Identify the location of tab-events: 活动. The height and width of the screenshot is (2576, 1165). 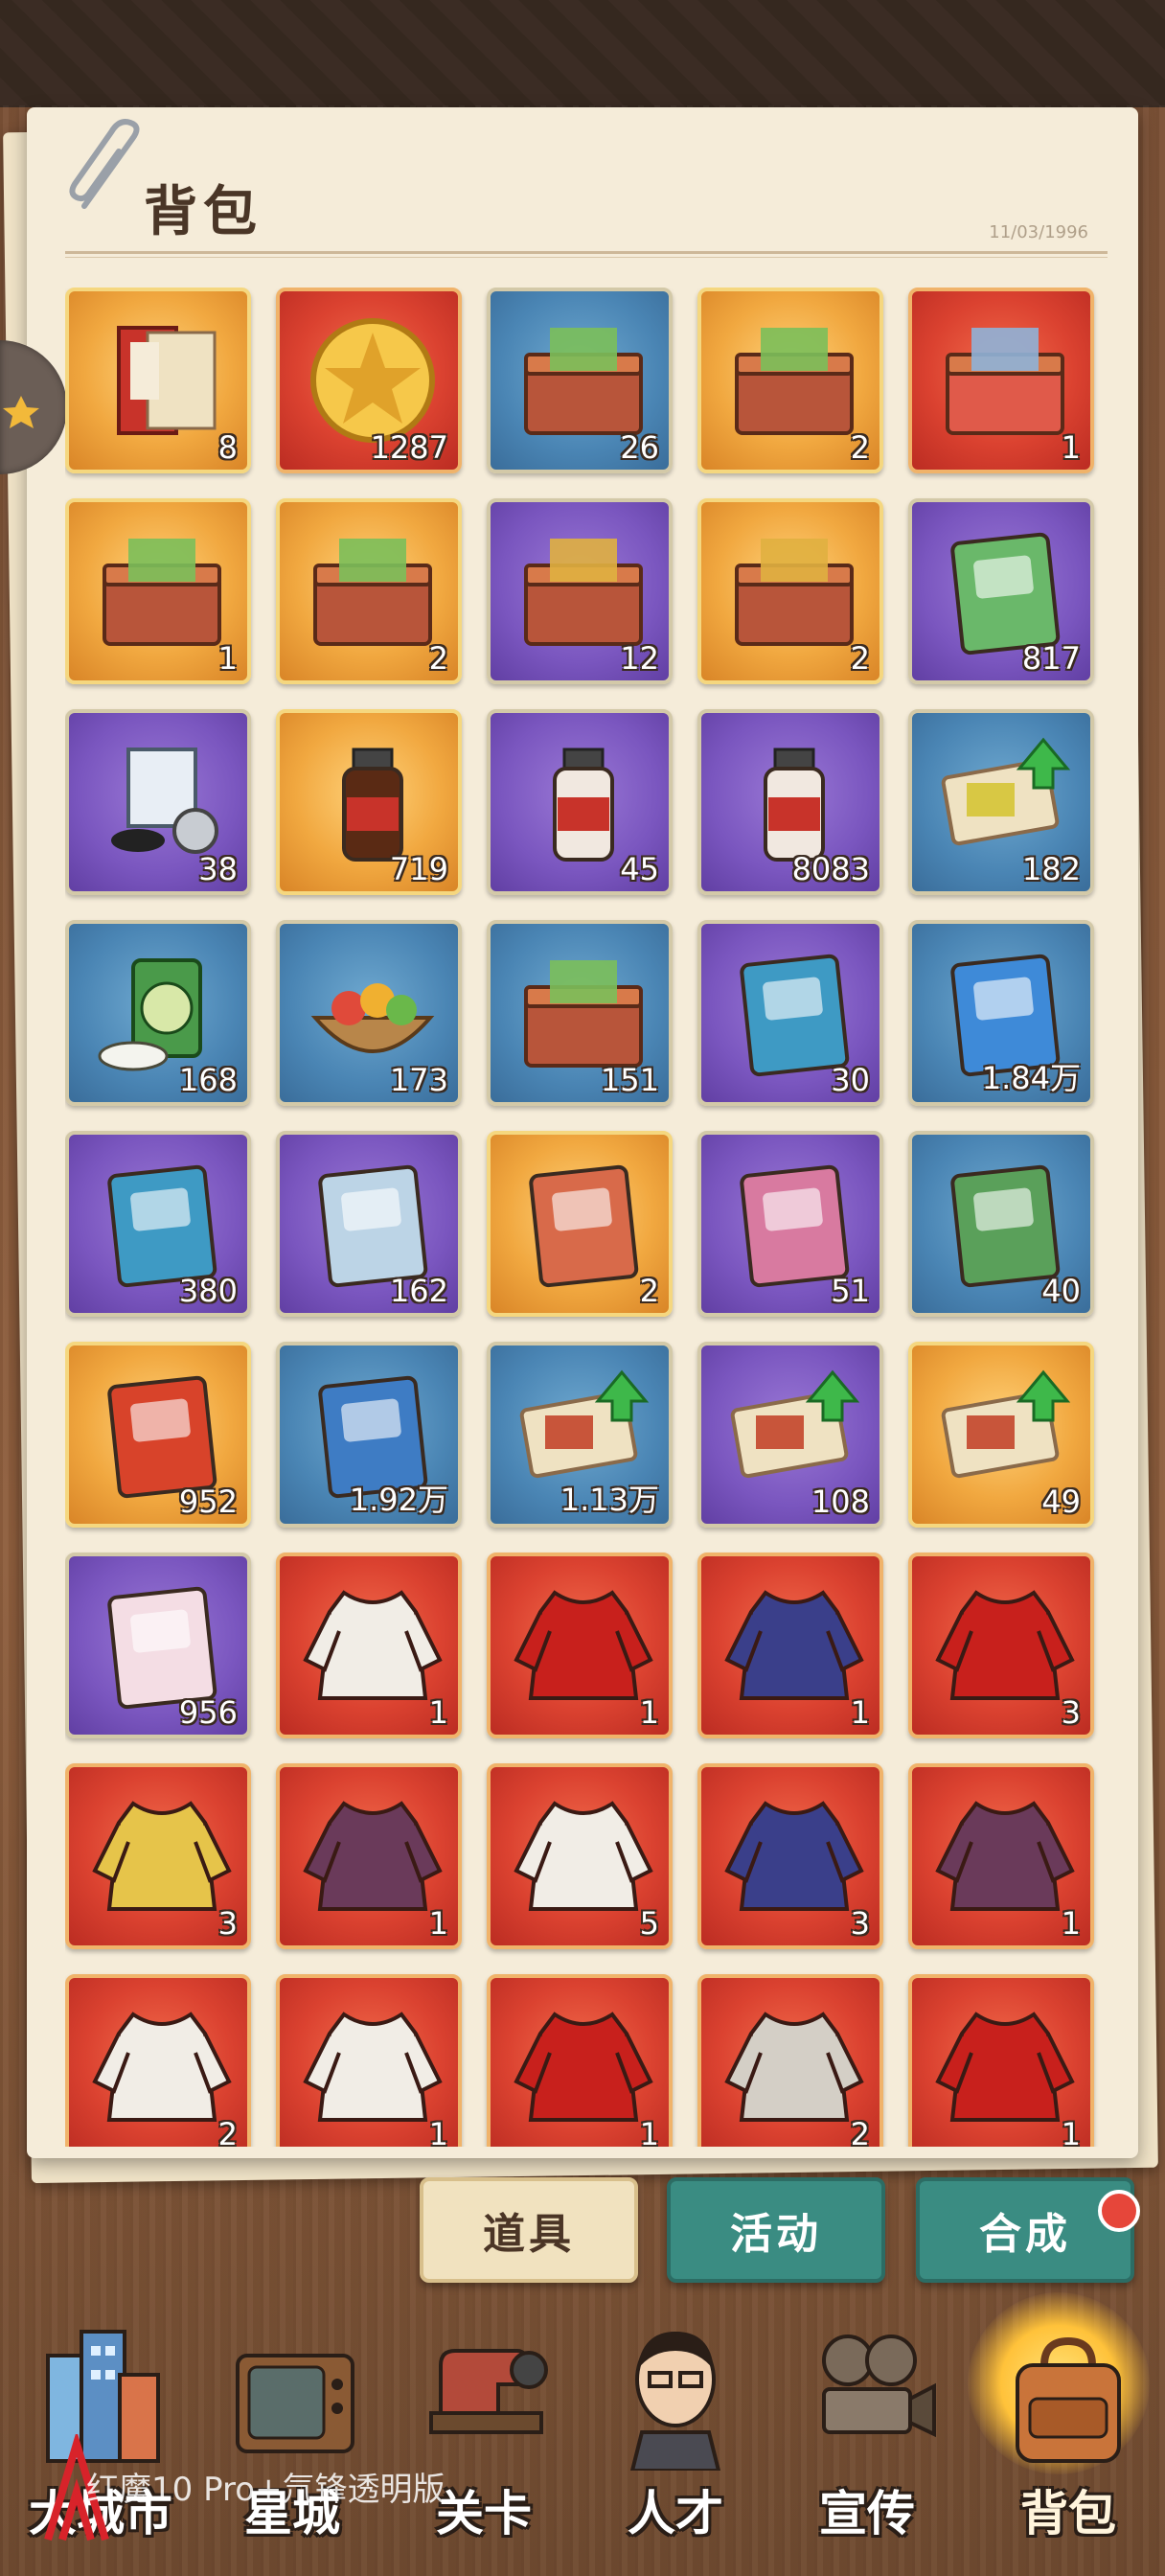
(776, 2230).